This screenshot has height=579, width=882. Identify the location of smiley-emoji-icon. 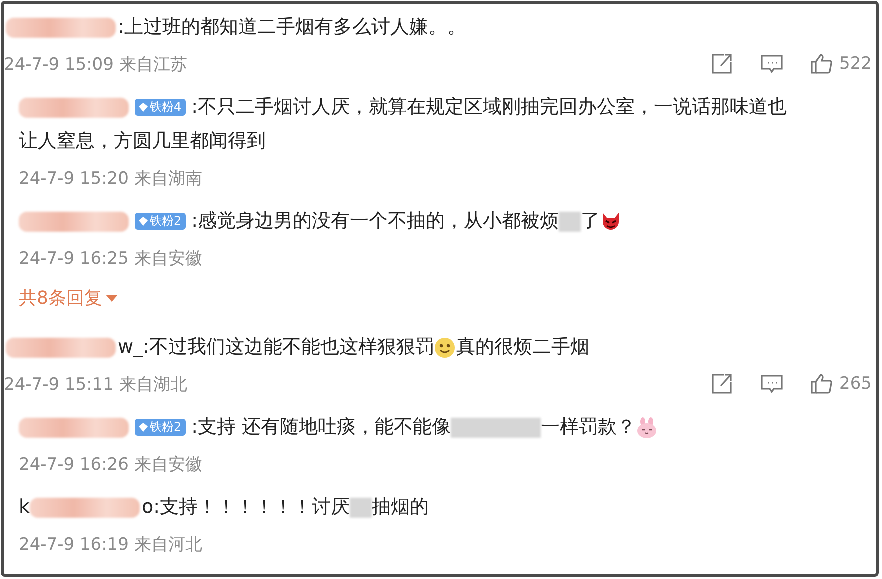
(445, 347).